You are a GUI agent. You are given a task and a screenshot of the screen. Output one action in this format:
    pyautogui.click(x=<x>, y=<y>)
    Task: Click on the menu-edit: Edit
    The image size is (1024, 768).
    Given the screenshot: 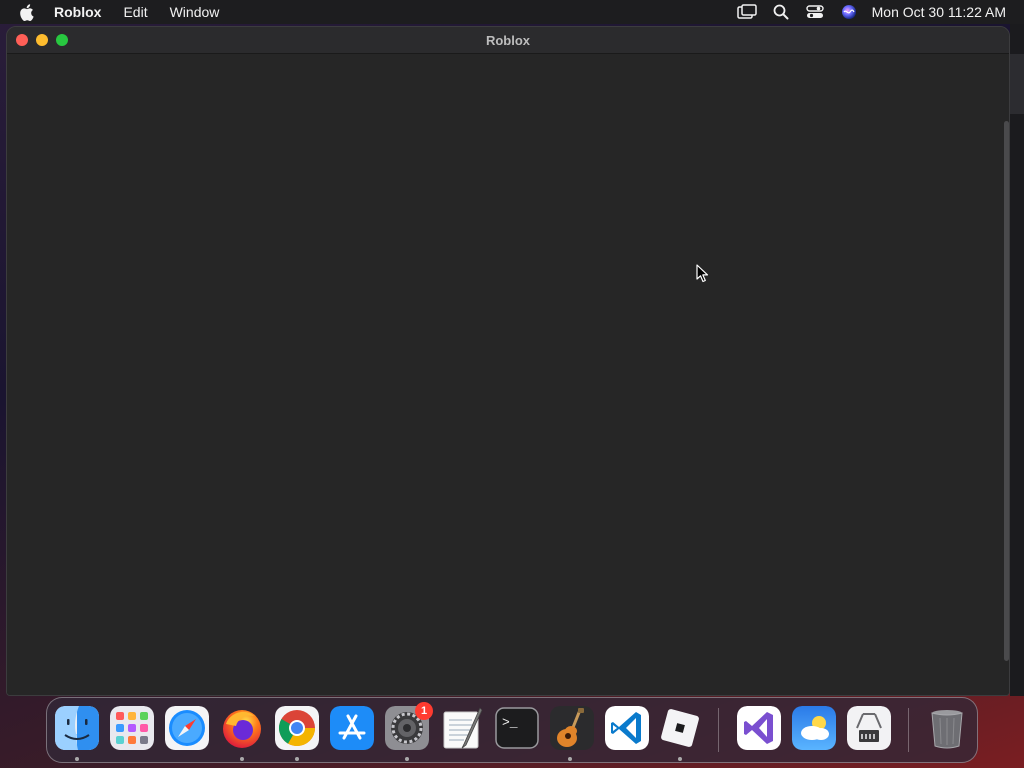 What is the action you would take?
    pyautogui.click(x=135, y=12)
    